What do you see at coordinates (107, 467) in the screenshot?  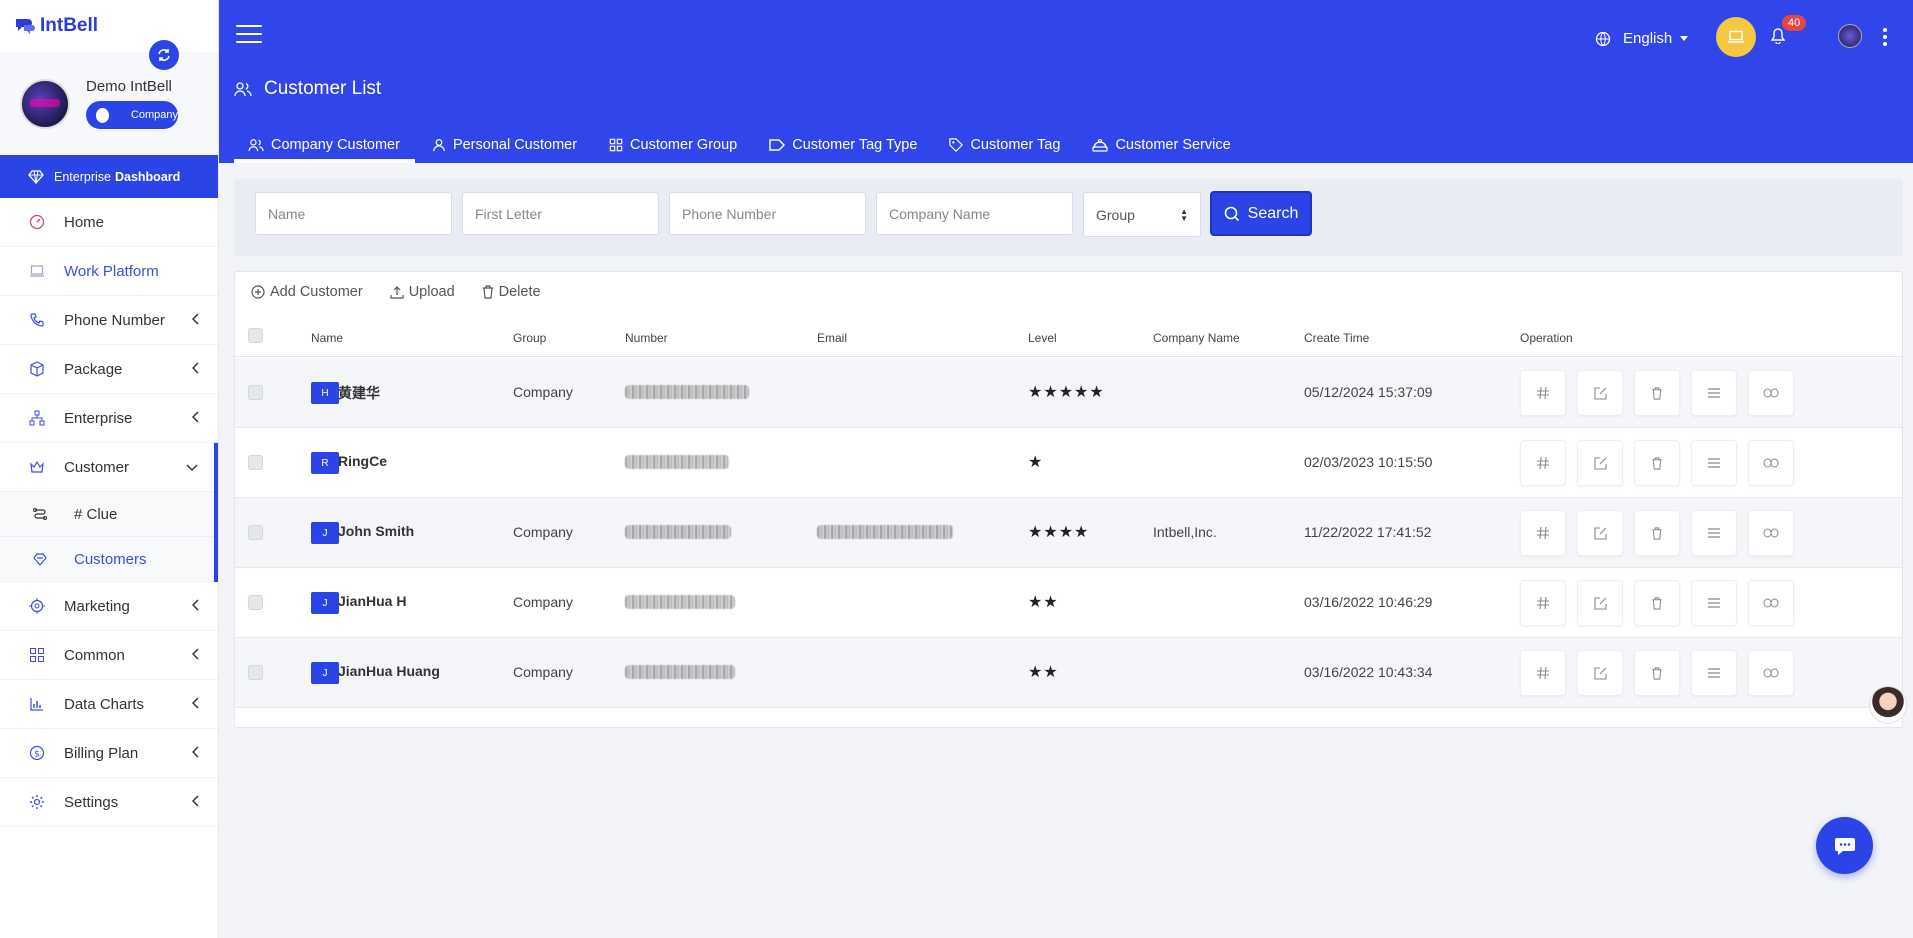 I see `sidebar-item-customer: Customer` at bounding box center [107, 467].